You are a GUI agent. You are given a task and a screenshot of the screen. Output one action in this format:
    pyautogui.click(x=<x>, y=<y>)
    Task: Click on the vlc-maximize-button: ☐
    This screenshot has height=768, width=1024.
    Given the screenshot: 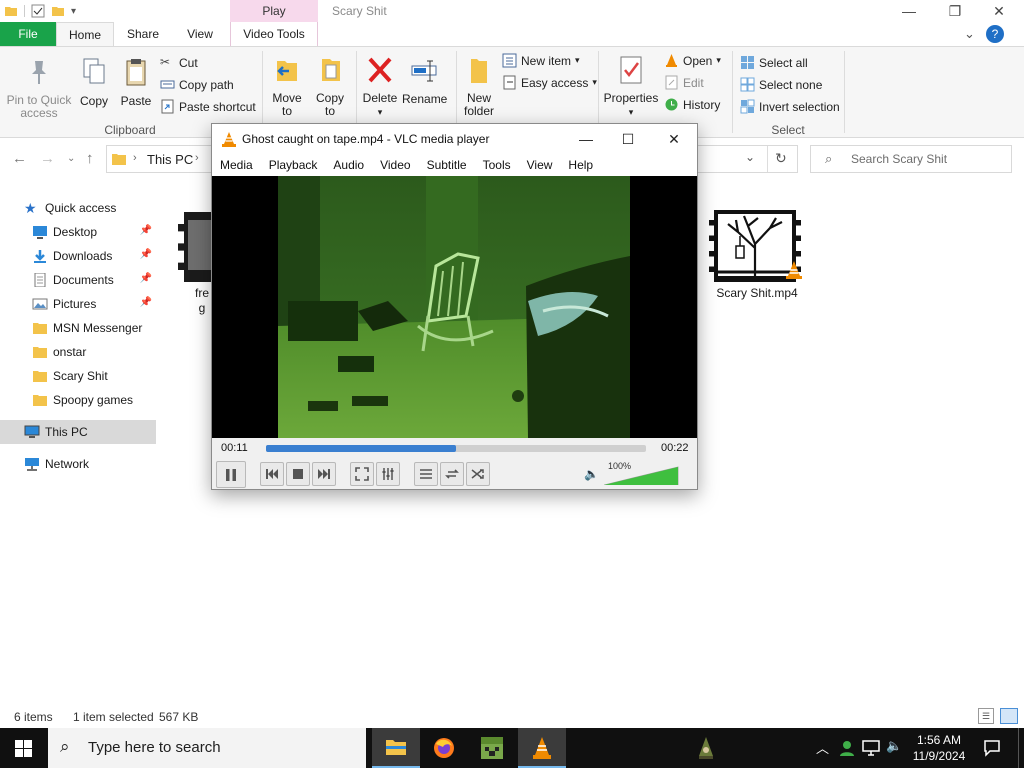 What is the action you would take?
    pyautogui.click(x=628, y=139)
    